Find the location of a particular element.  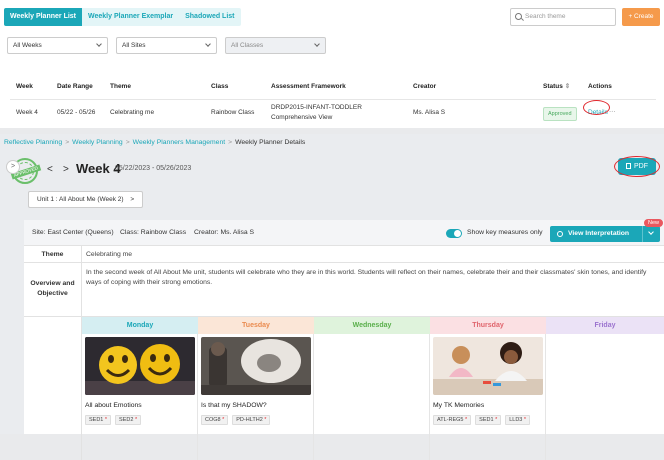

new-badge: New is located at coordinates (654, 223).